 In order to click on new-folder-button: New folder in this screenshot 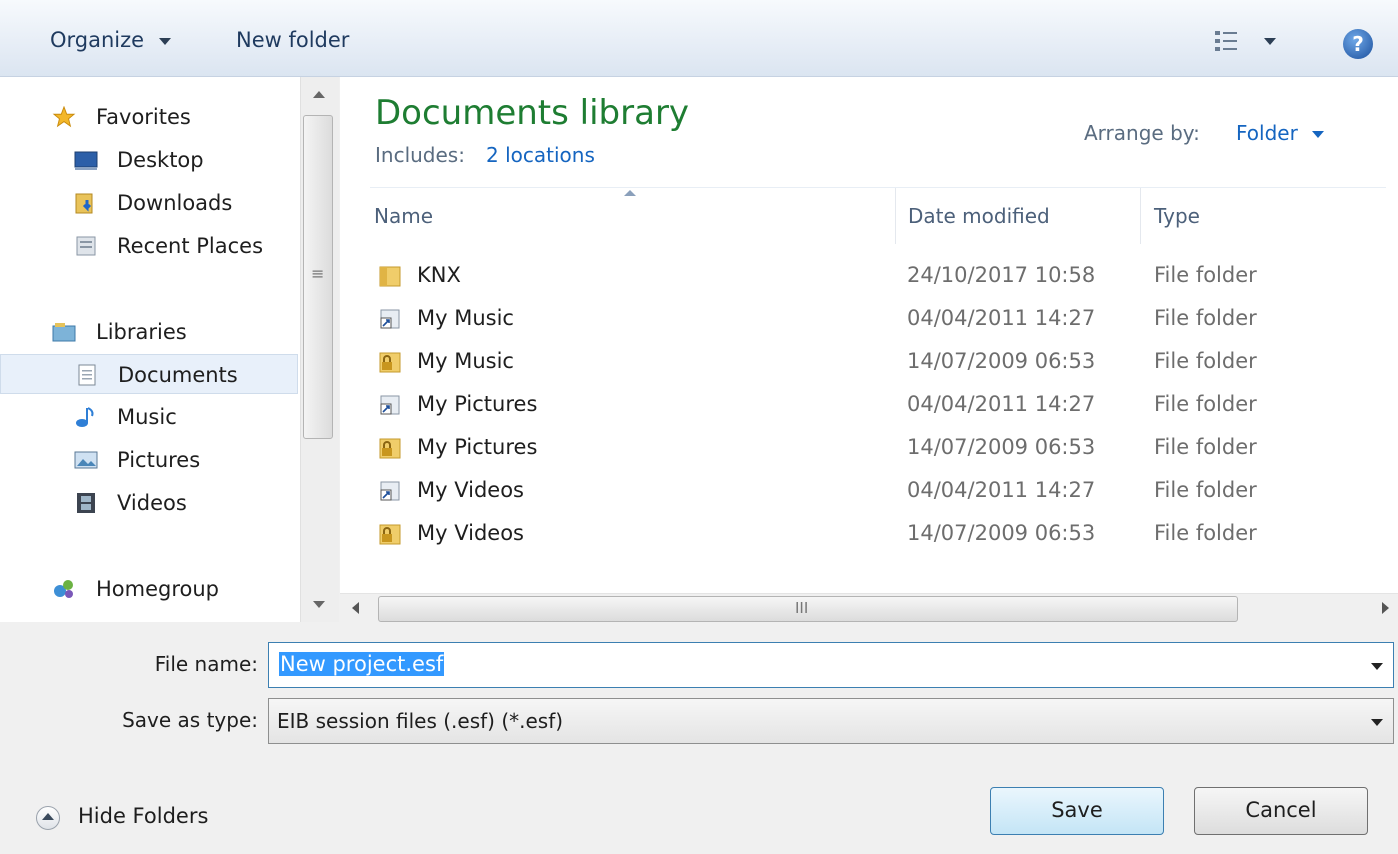, I will do `click(292, 40)`.